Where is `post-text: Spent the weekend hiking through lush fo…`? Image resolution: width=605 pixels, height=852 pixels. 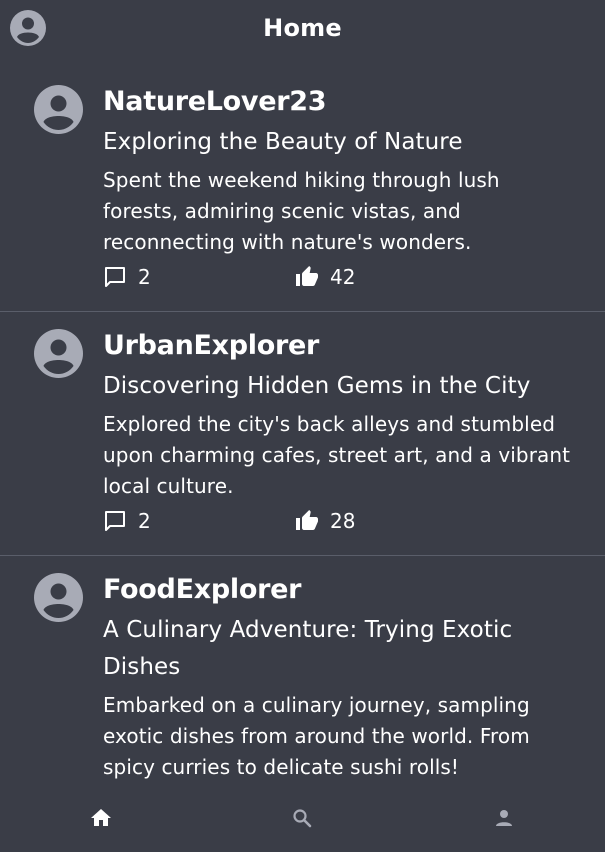
post-text: Spent the weekend hiking through lush fo… is located at coordinates (301, 211).